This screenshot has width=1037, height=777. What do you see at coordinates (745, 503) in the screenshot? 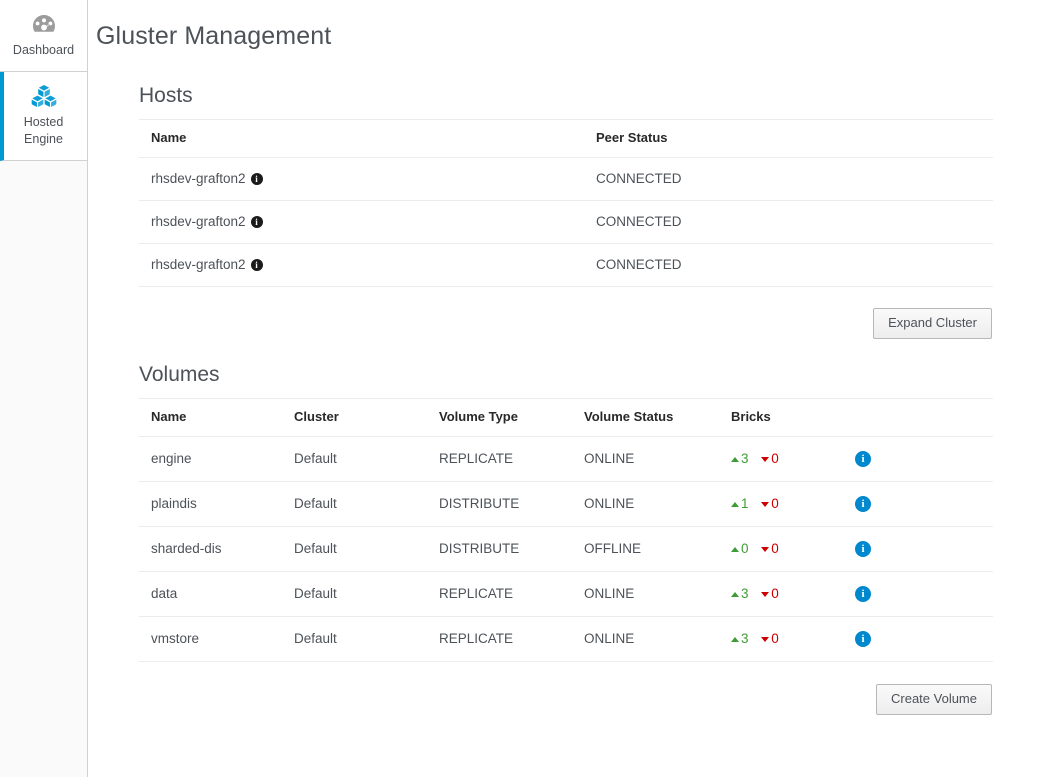
I see `bricks-up-count: 1` at bounding box center [745, 503].